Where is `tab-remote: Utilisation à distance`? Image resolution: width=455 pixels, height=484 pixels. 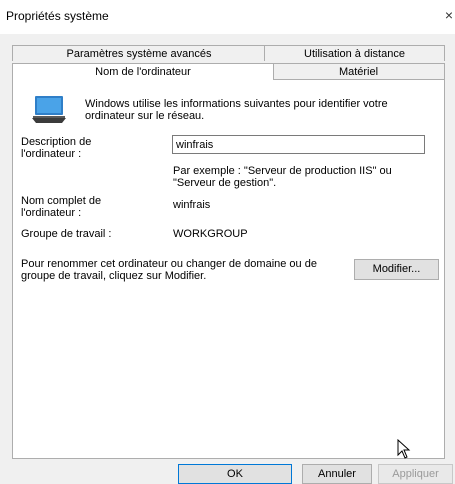 tab-remote: Utilisation à distance is located at coordinates (354, 53).